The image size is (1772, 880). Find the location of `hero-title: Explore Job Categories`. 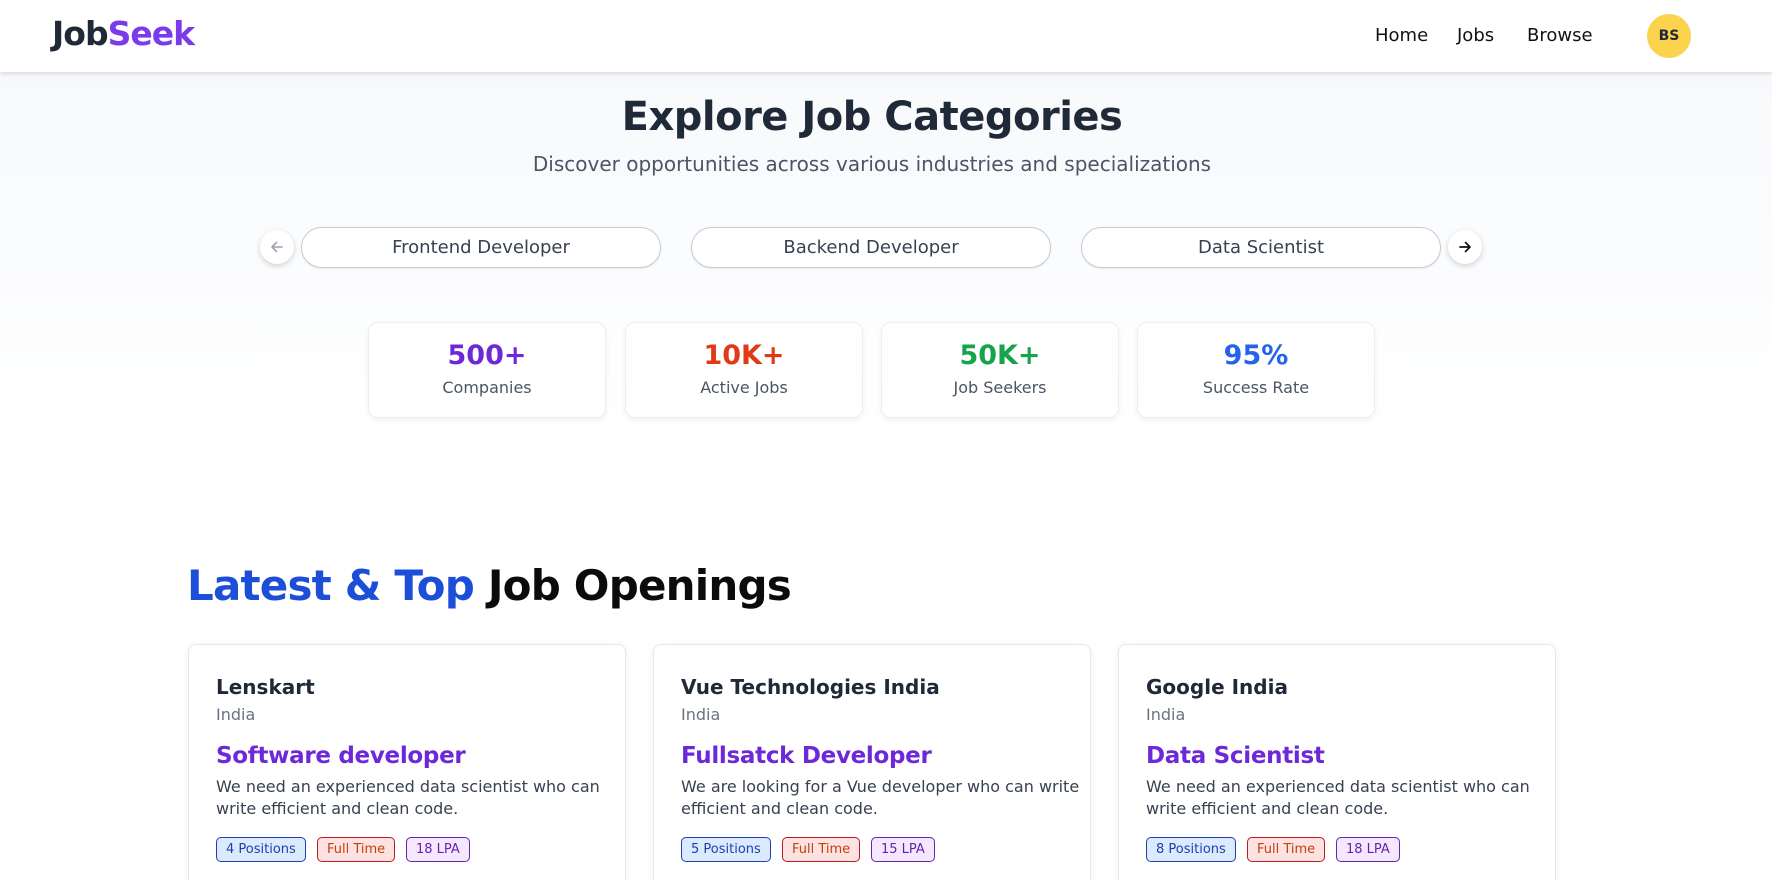

hero-title: Explore Job Categories is located at coordinates (872, 117).